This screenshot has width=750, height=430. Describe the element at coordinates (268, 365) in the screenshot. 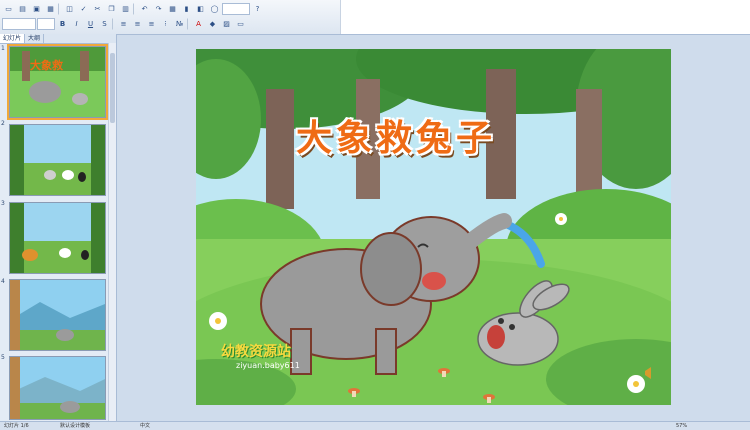

I see `watermark-url: ziyuan.baby611` at that location.